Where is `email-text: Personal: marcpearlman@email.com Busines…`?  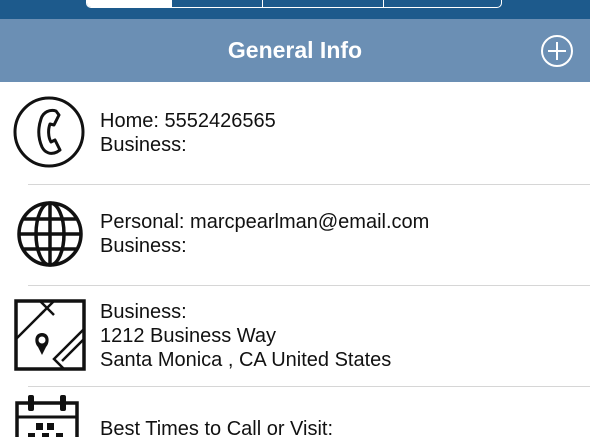
email-text: Personal: marcpearlman@email.com Busines… is located at coordinates (264, 234).